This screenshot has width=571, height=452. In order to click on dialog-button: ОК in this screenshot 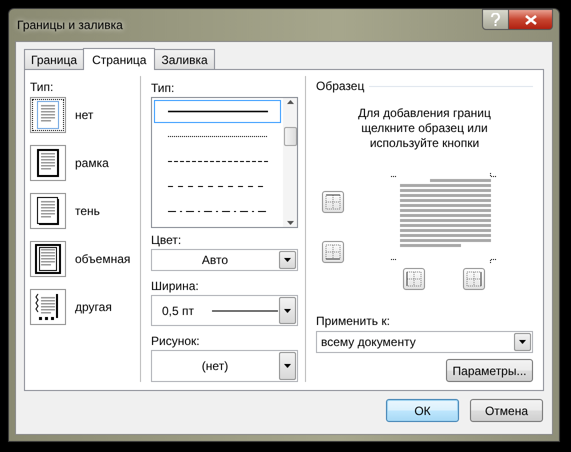, I will do `click(422, 410)`.